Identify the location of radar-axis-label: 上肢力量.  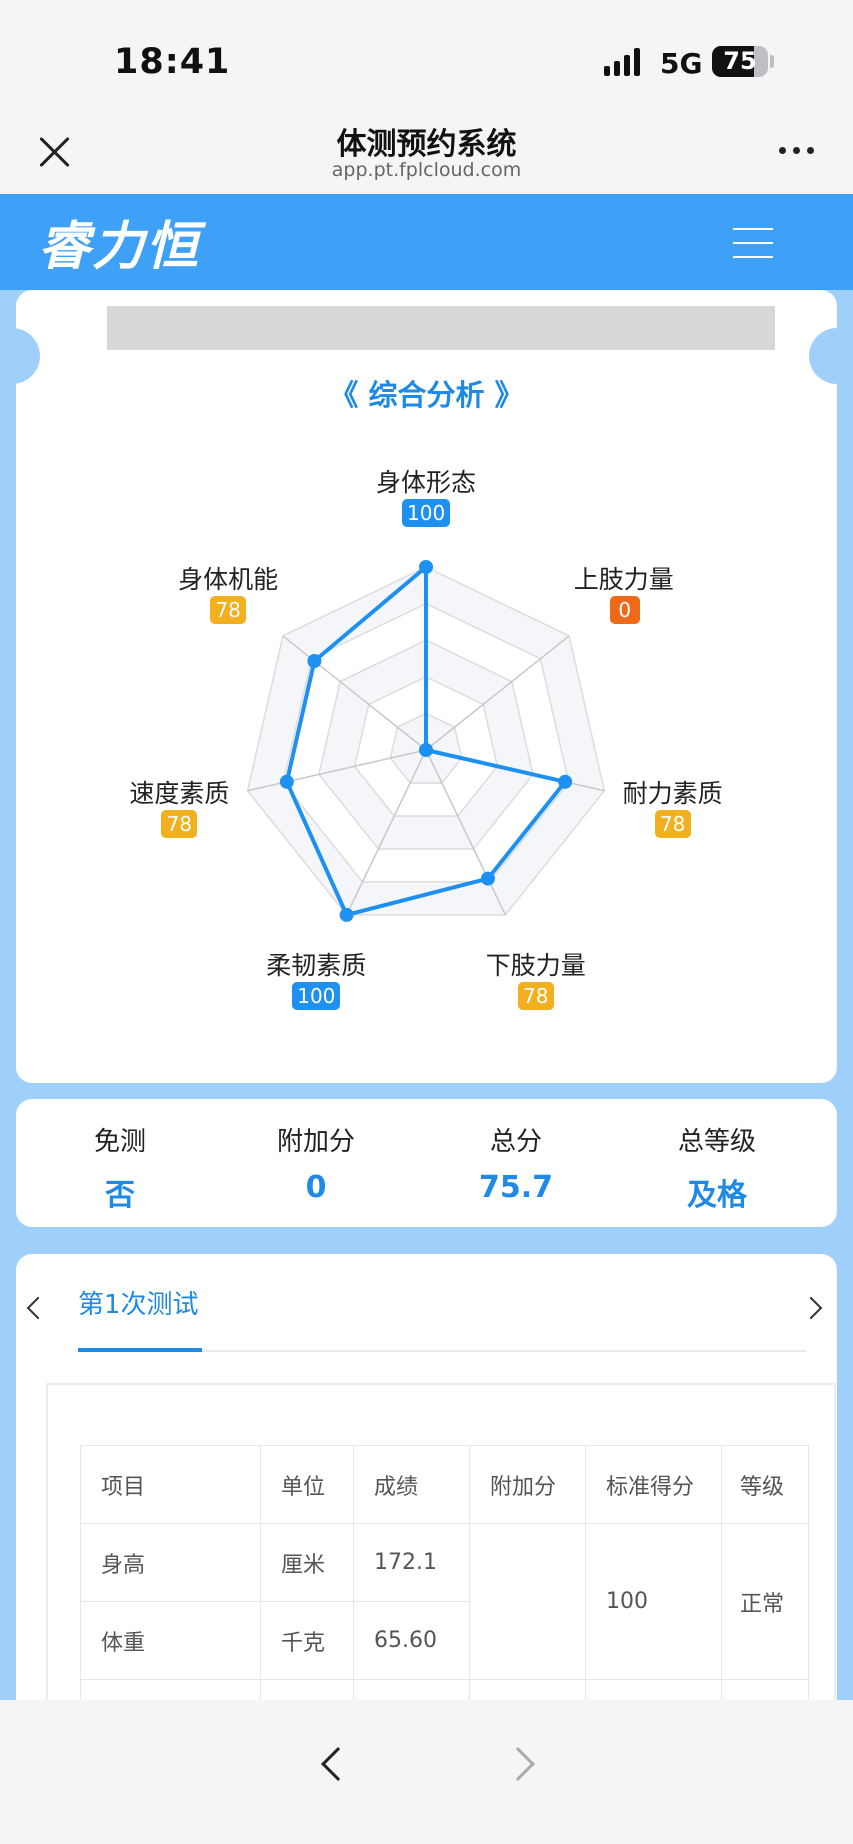
(623, 580).